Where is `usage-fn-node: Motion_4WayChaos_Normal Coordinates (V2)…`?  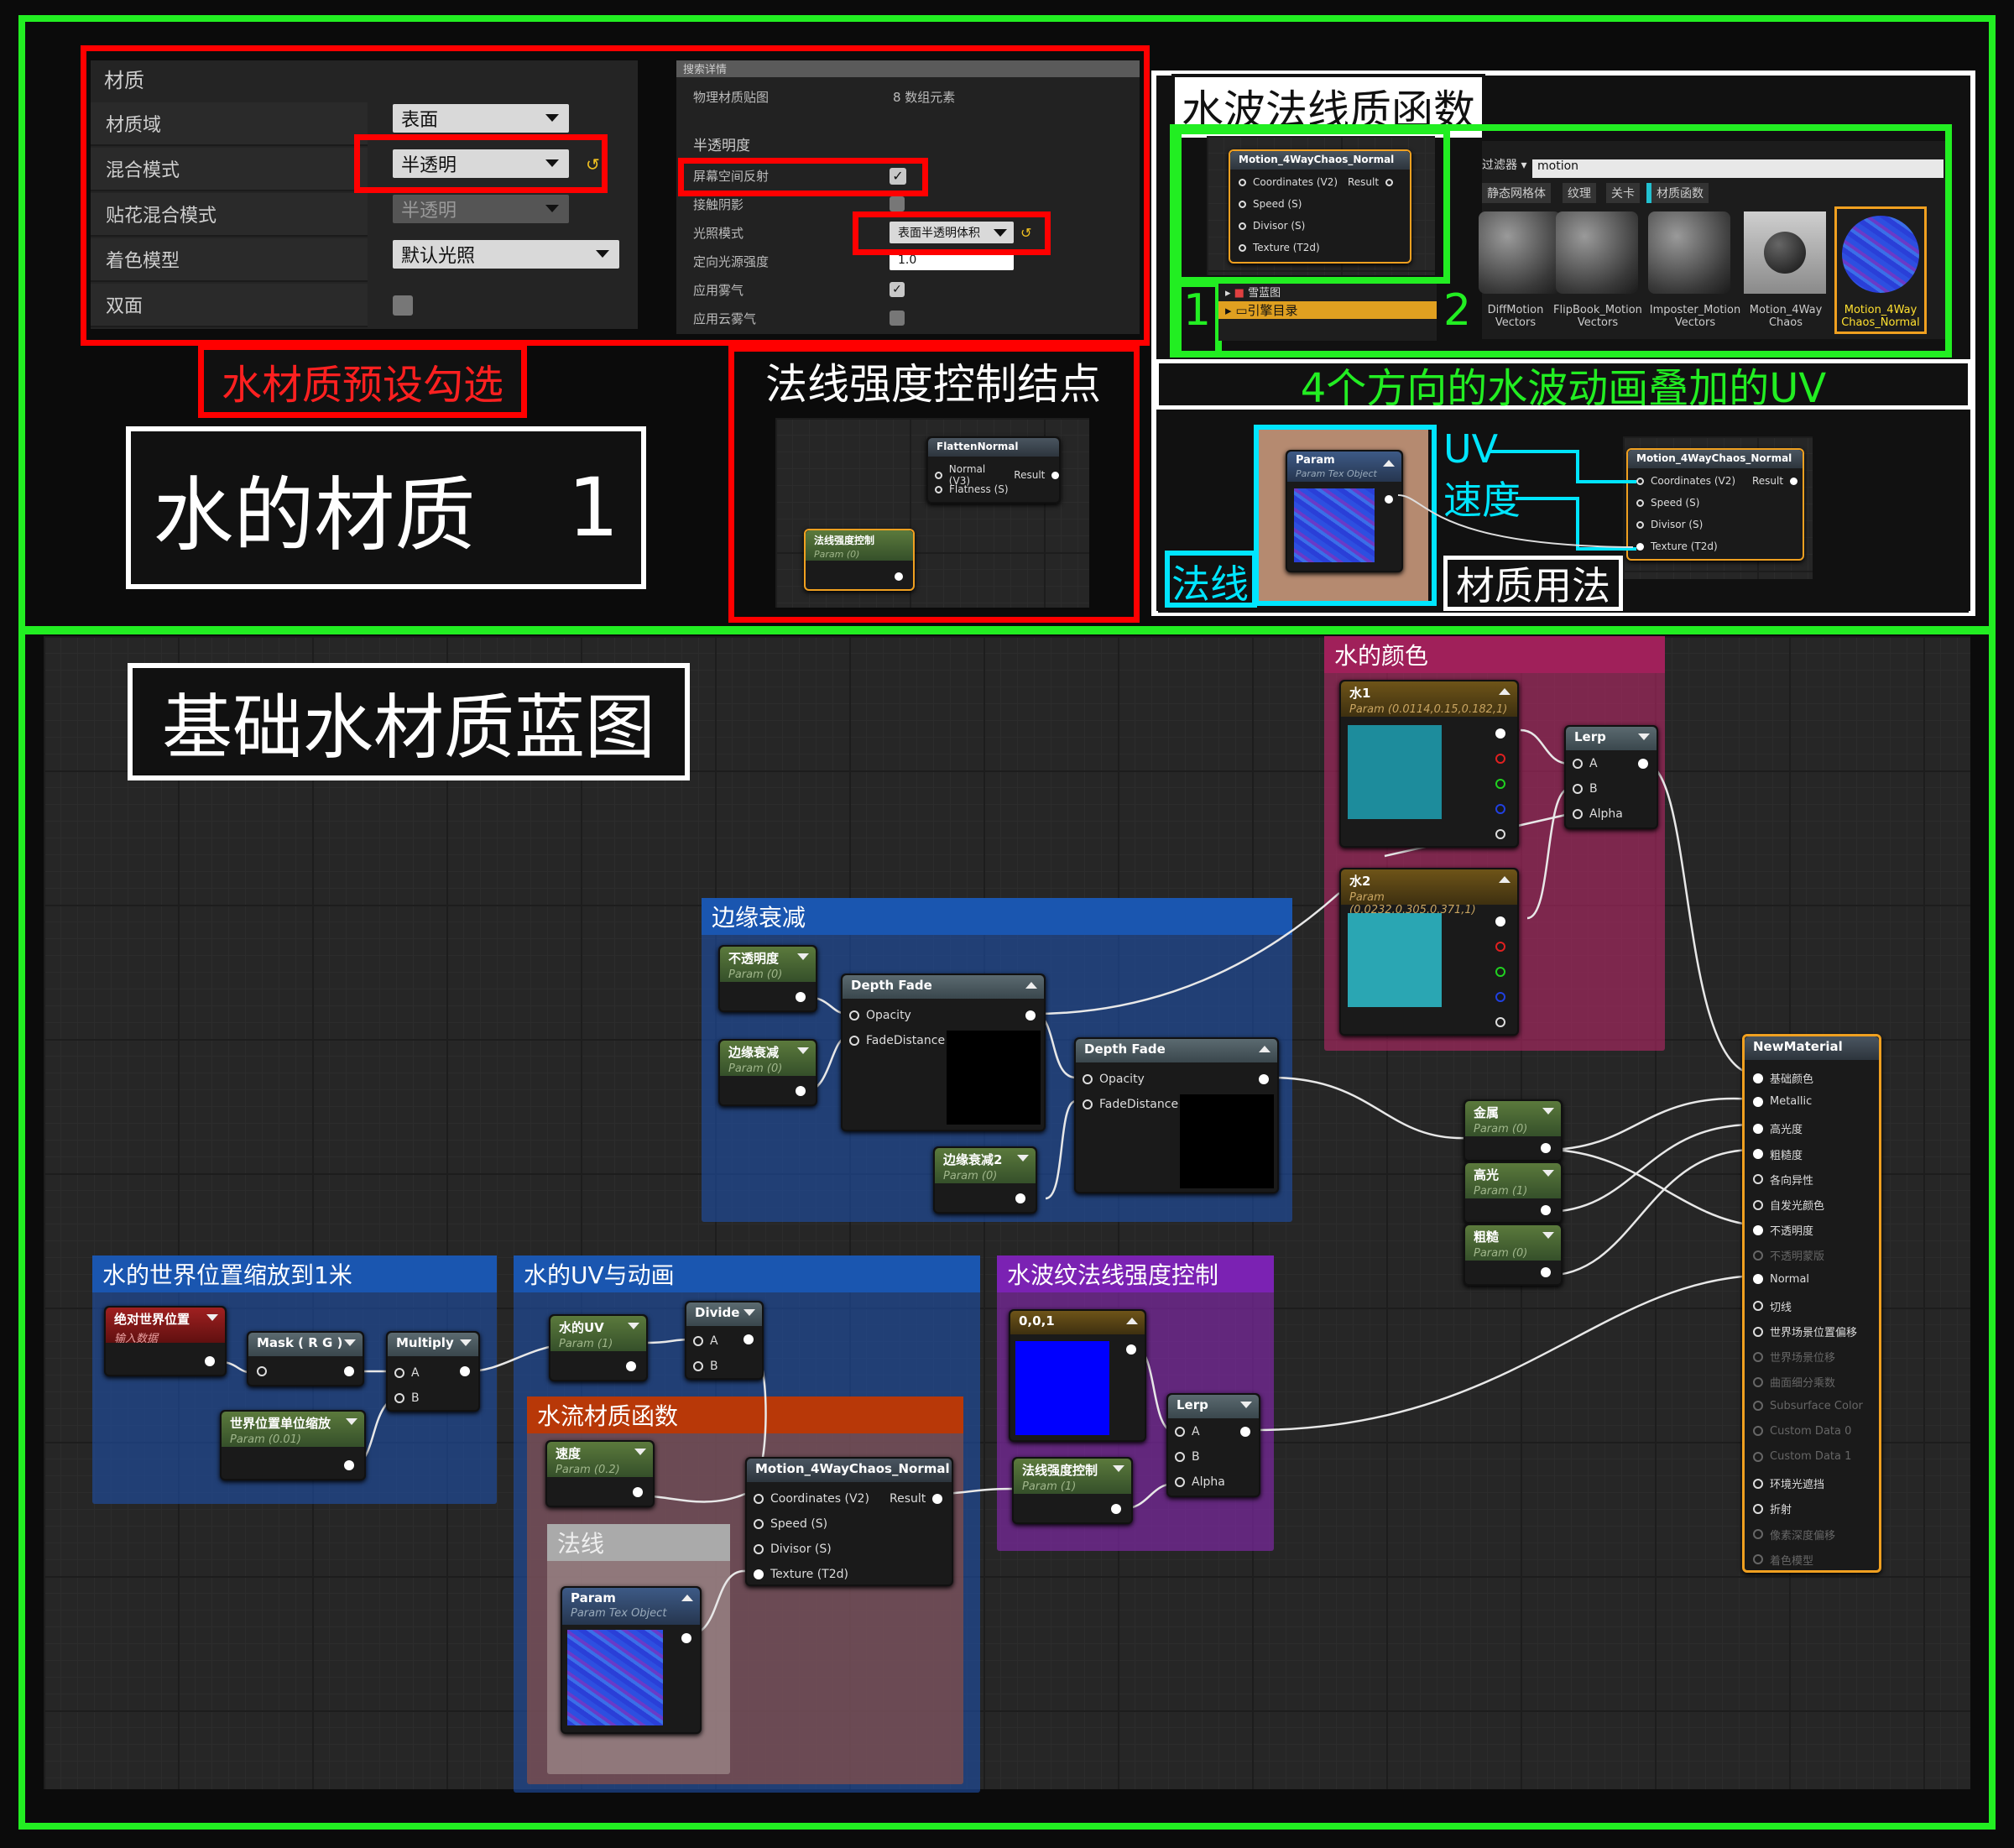 usage-fn-node: Motion_4WayChaos_Normal Coordinates (V2)… is located at coordinates (1715, 504).